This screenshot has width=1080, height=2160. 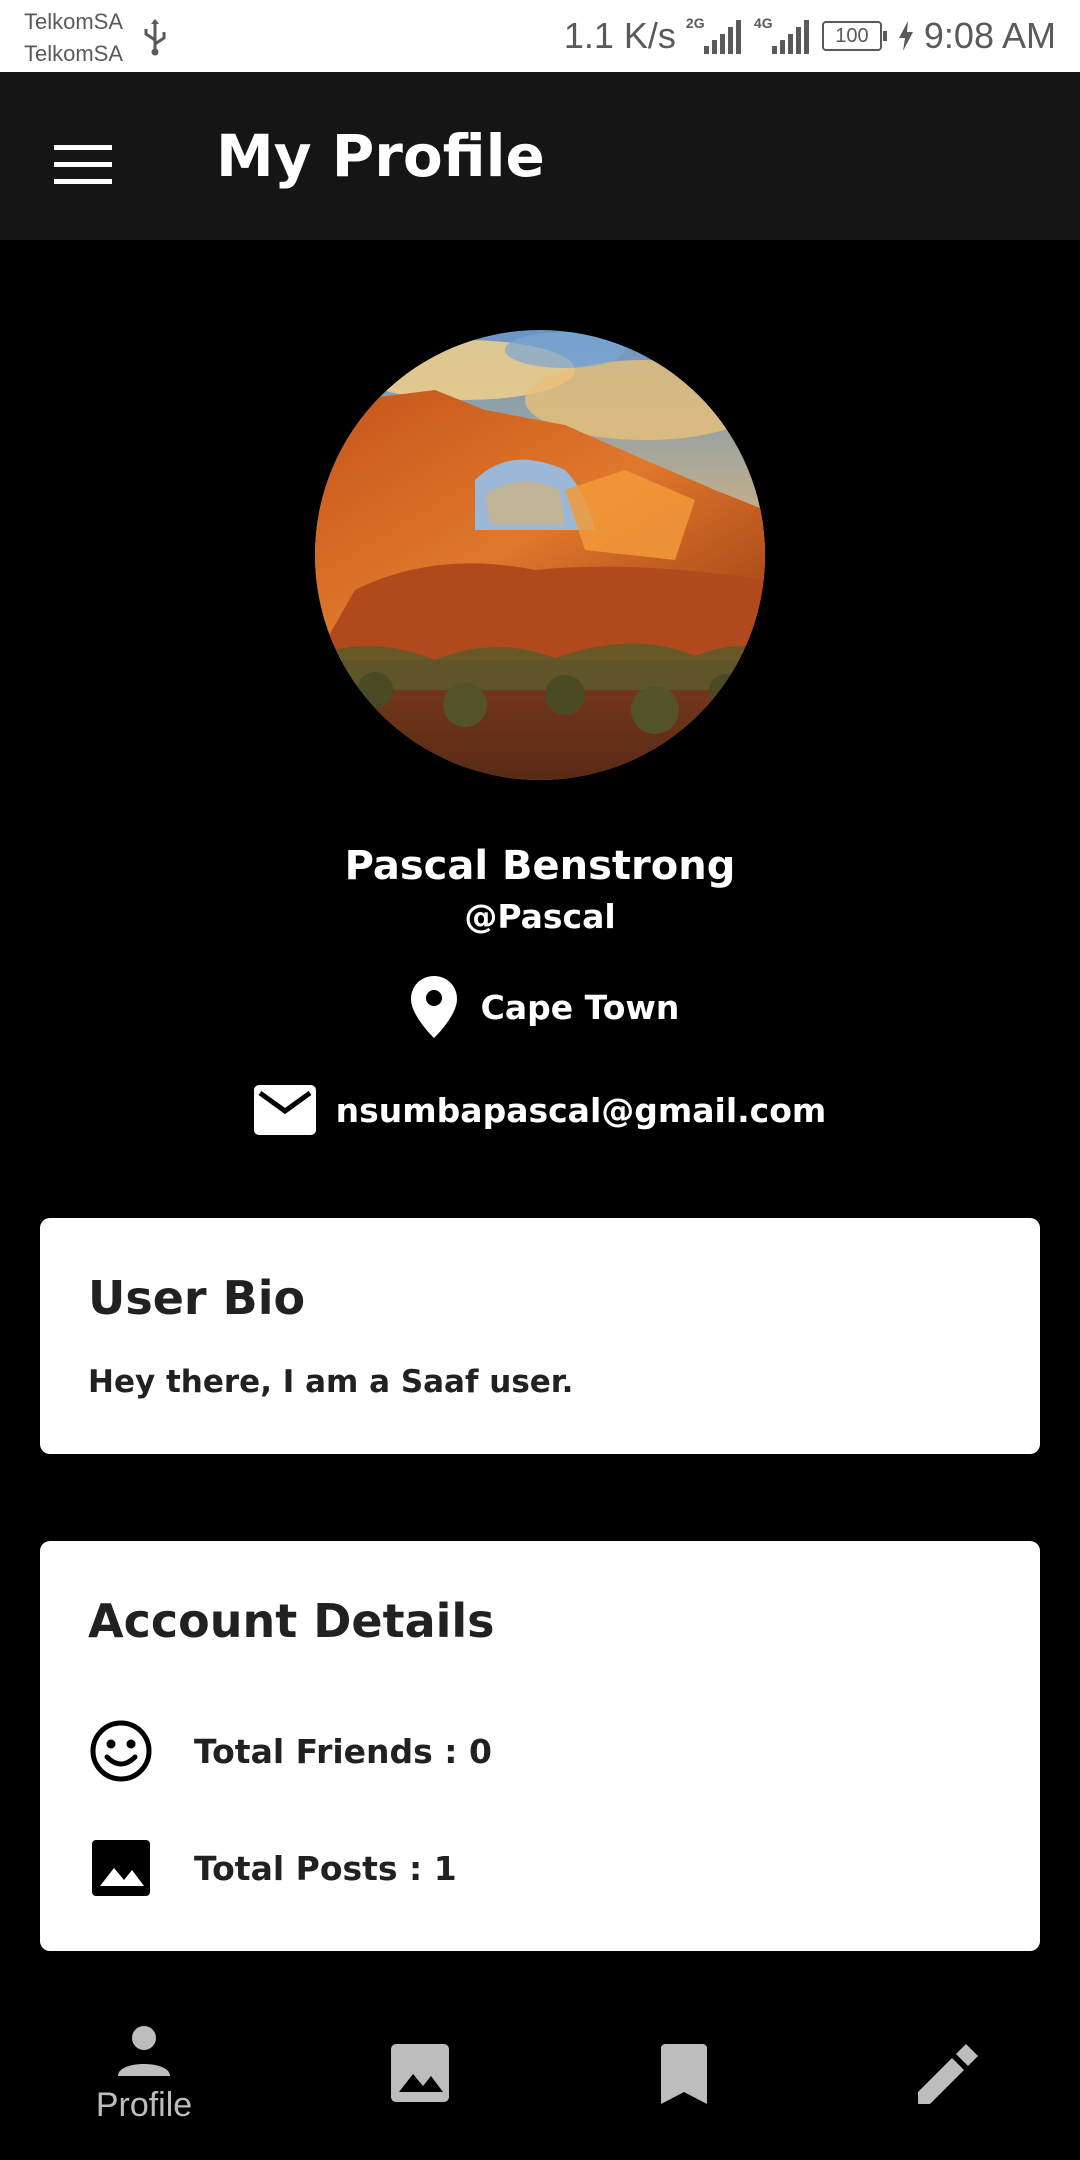 I want to click on location-row: Cape Town, so click(x=540, y=1007).